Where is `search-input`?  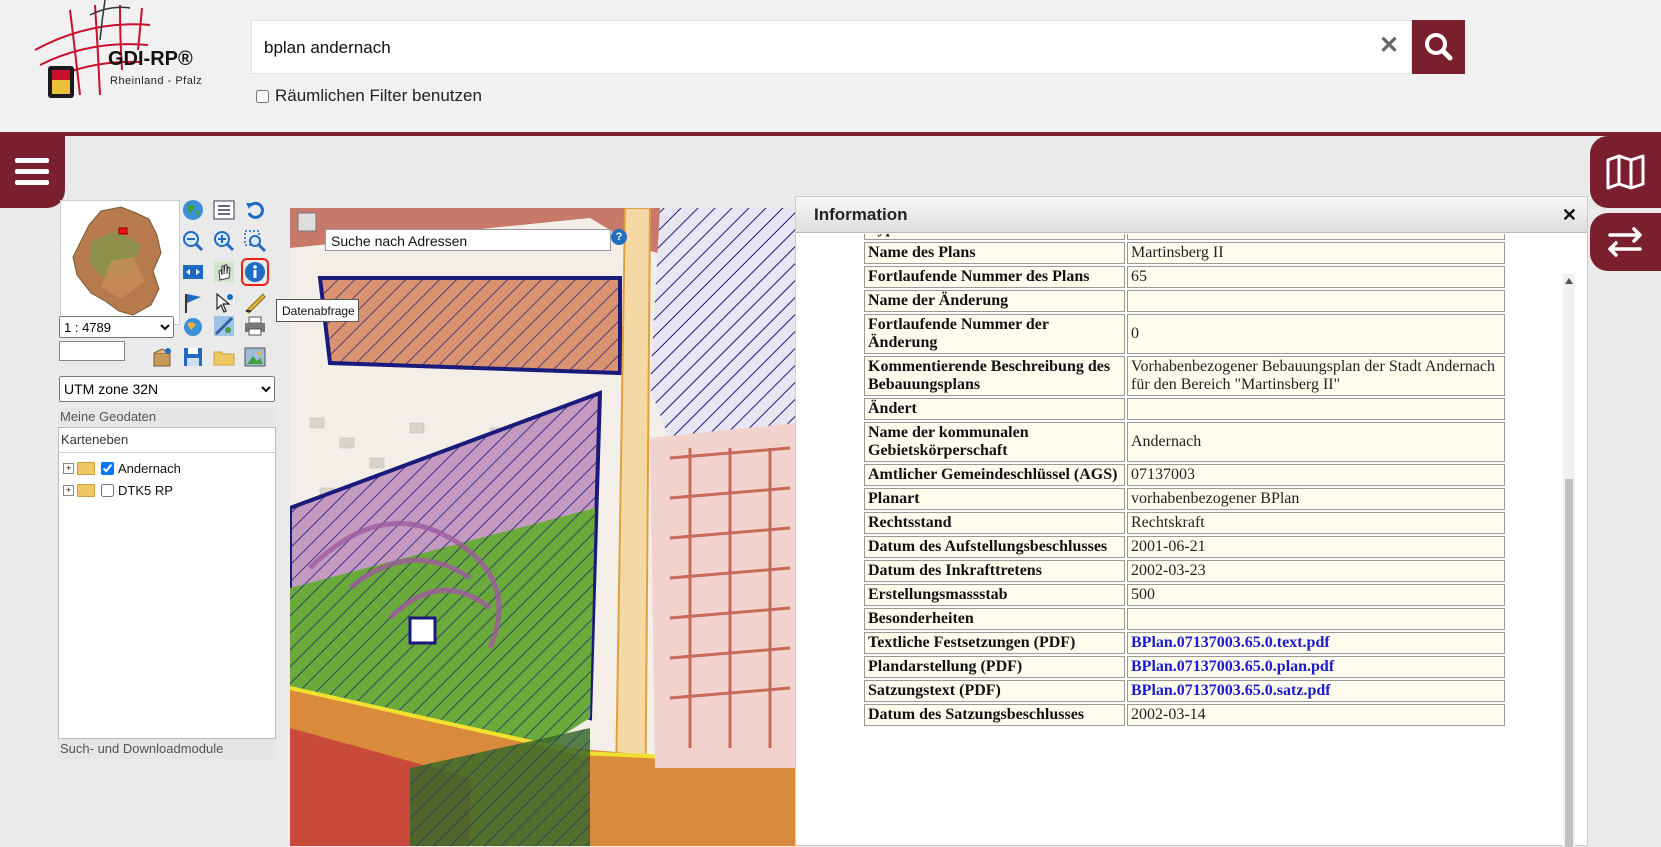
search-input is located at coordinates (764, 48).